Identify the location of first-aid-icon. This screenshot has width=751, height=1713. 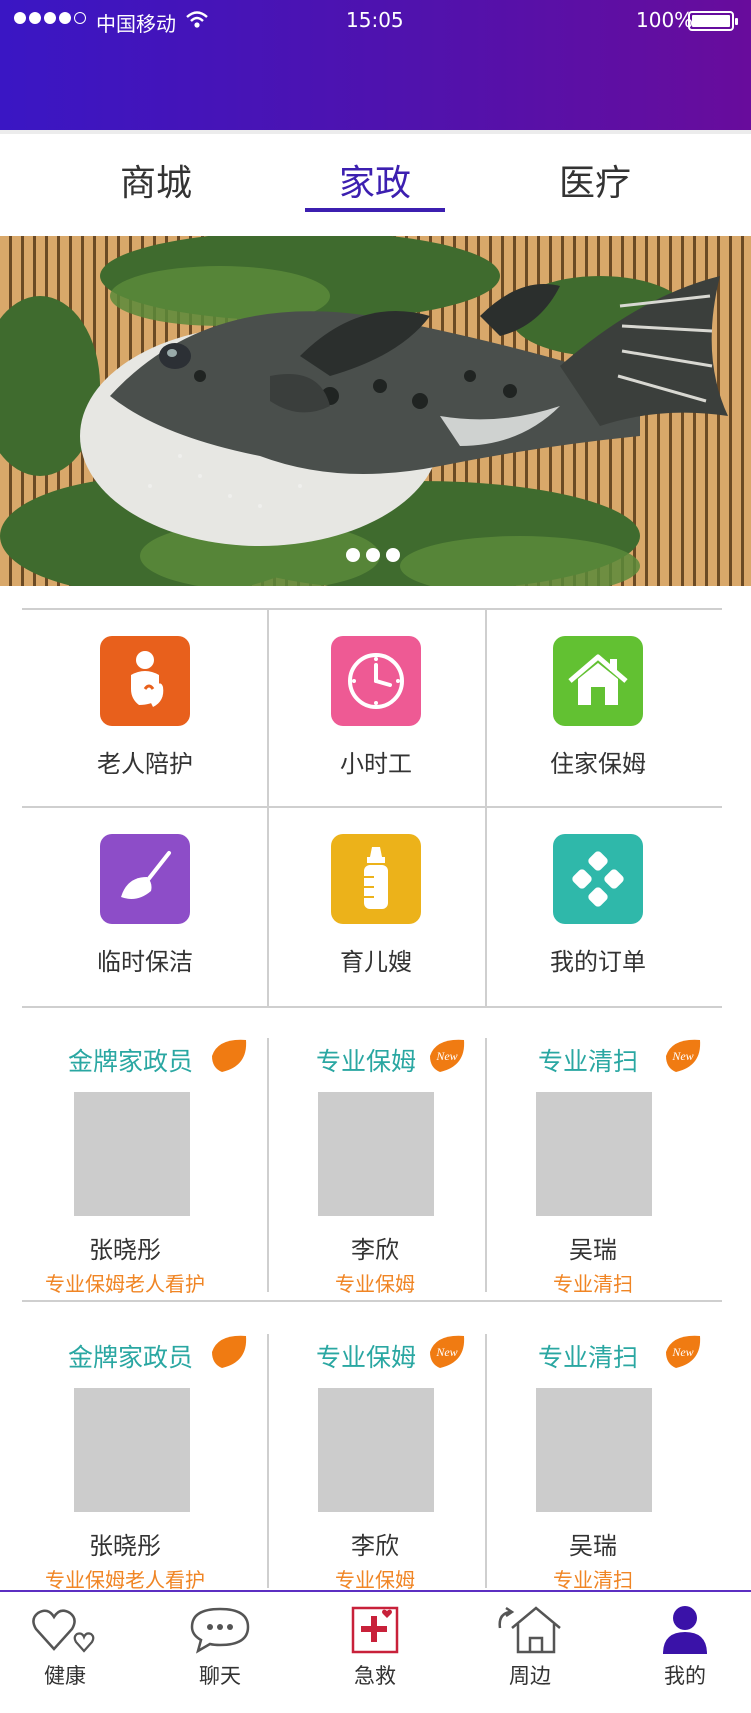
(375, 1630).